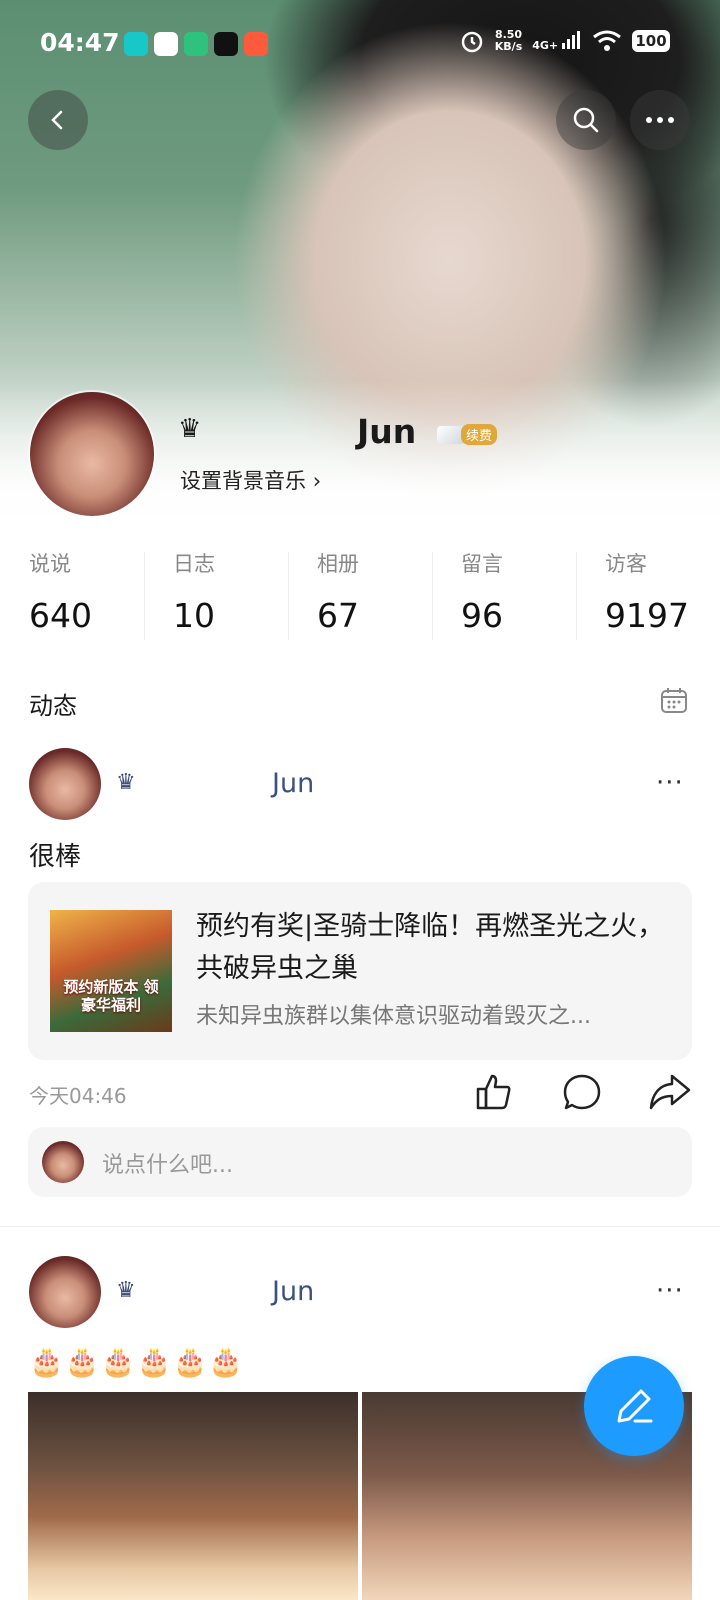 This screenshot has height=1600, width=720. Describe the element at coordinates (250, 480) in the screenshot. I see `set-background-music: 设置背景音乐 ›` at that location.